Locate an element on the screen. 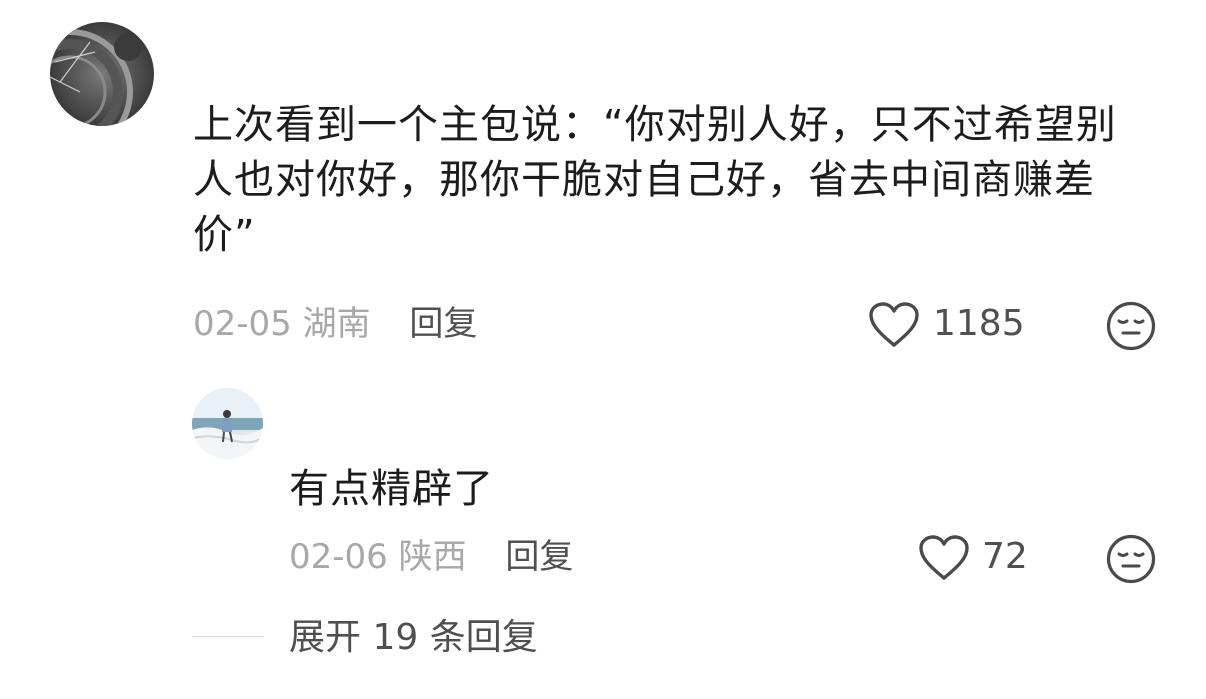  reply-text: 有点精辟了 is located at coordinates (391, 489).